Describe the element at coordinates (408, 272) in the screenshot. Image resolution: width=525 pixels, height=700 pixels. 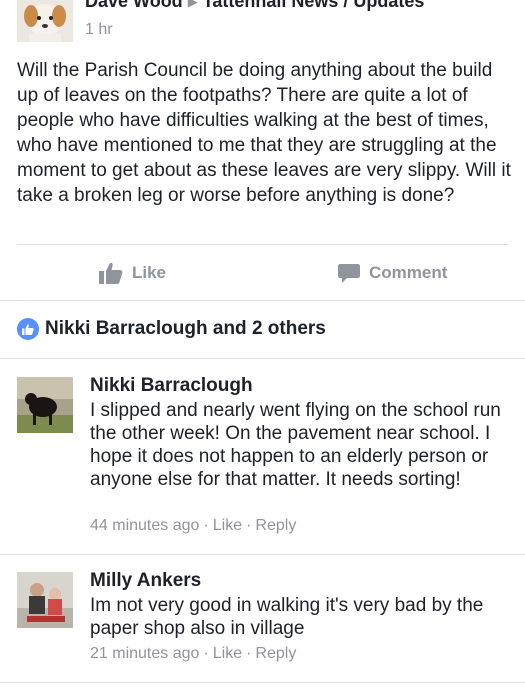
I see `comment-button-label: Comment` at that location.